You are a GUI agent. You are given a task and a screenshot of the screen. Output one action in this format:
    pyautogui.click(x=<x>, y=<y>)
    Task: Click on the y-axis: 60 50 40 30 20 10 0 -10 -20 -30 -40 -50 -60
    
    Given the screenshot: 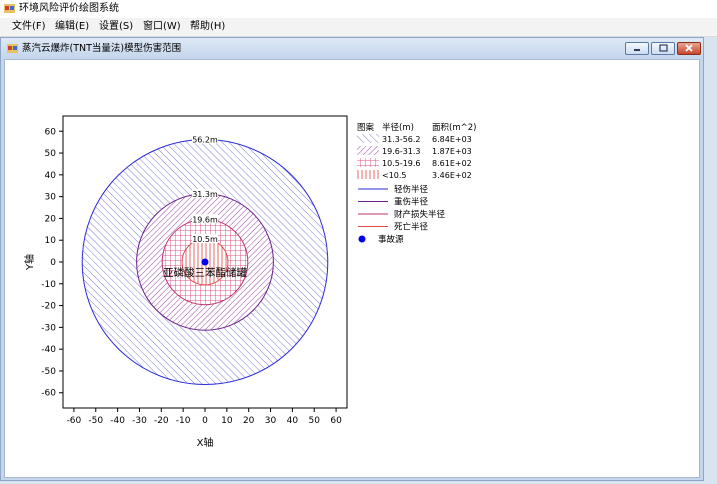 What is the action you would take?
    pyautogui.click(x=52, y=263)
    